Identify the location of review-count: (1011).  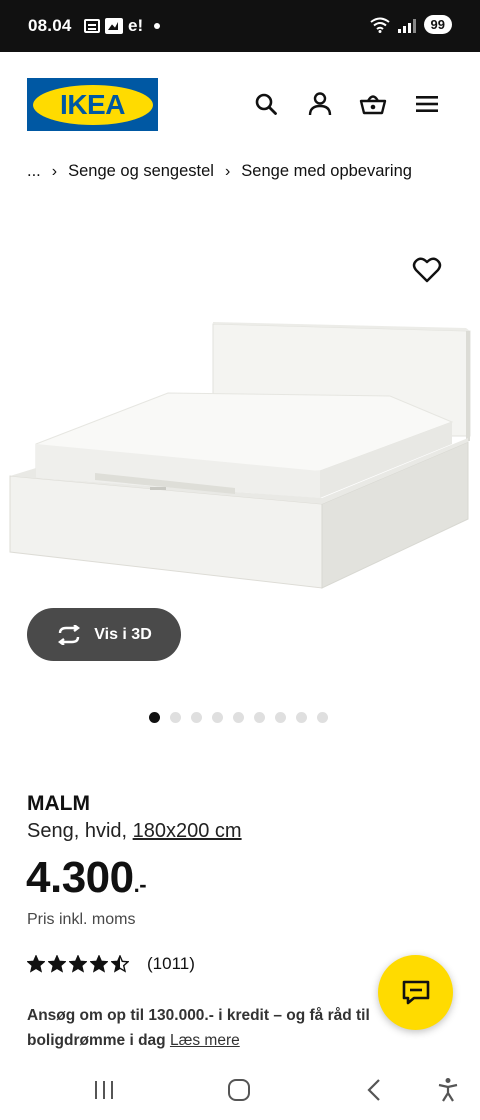
(171, 963).